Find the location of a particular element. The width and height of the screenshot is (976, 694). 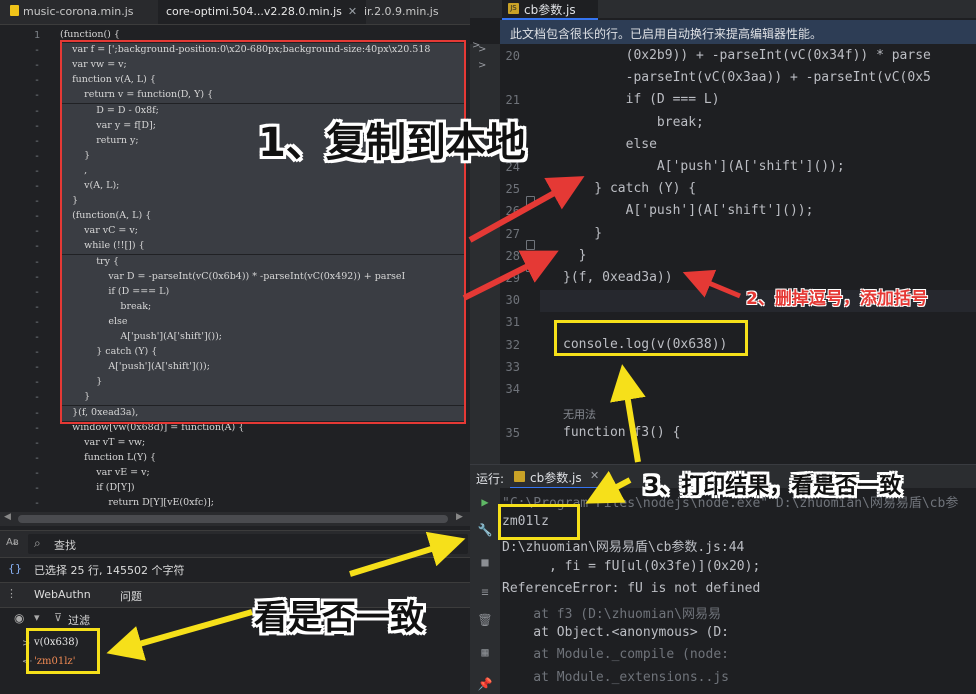

tab-run-config: cb参数.js ✕ is located at coordinates (556, 478).